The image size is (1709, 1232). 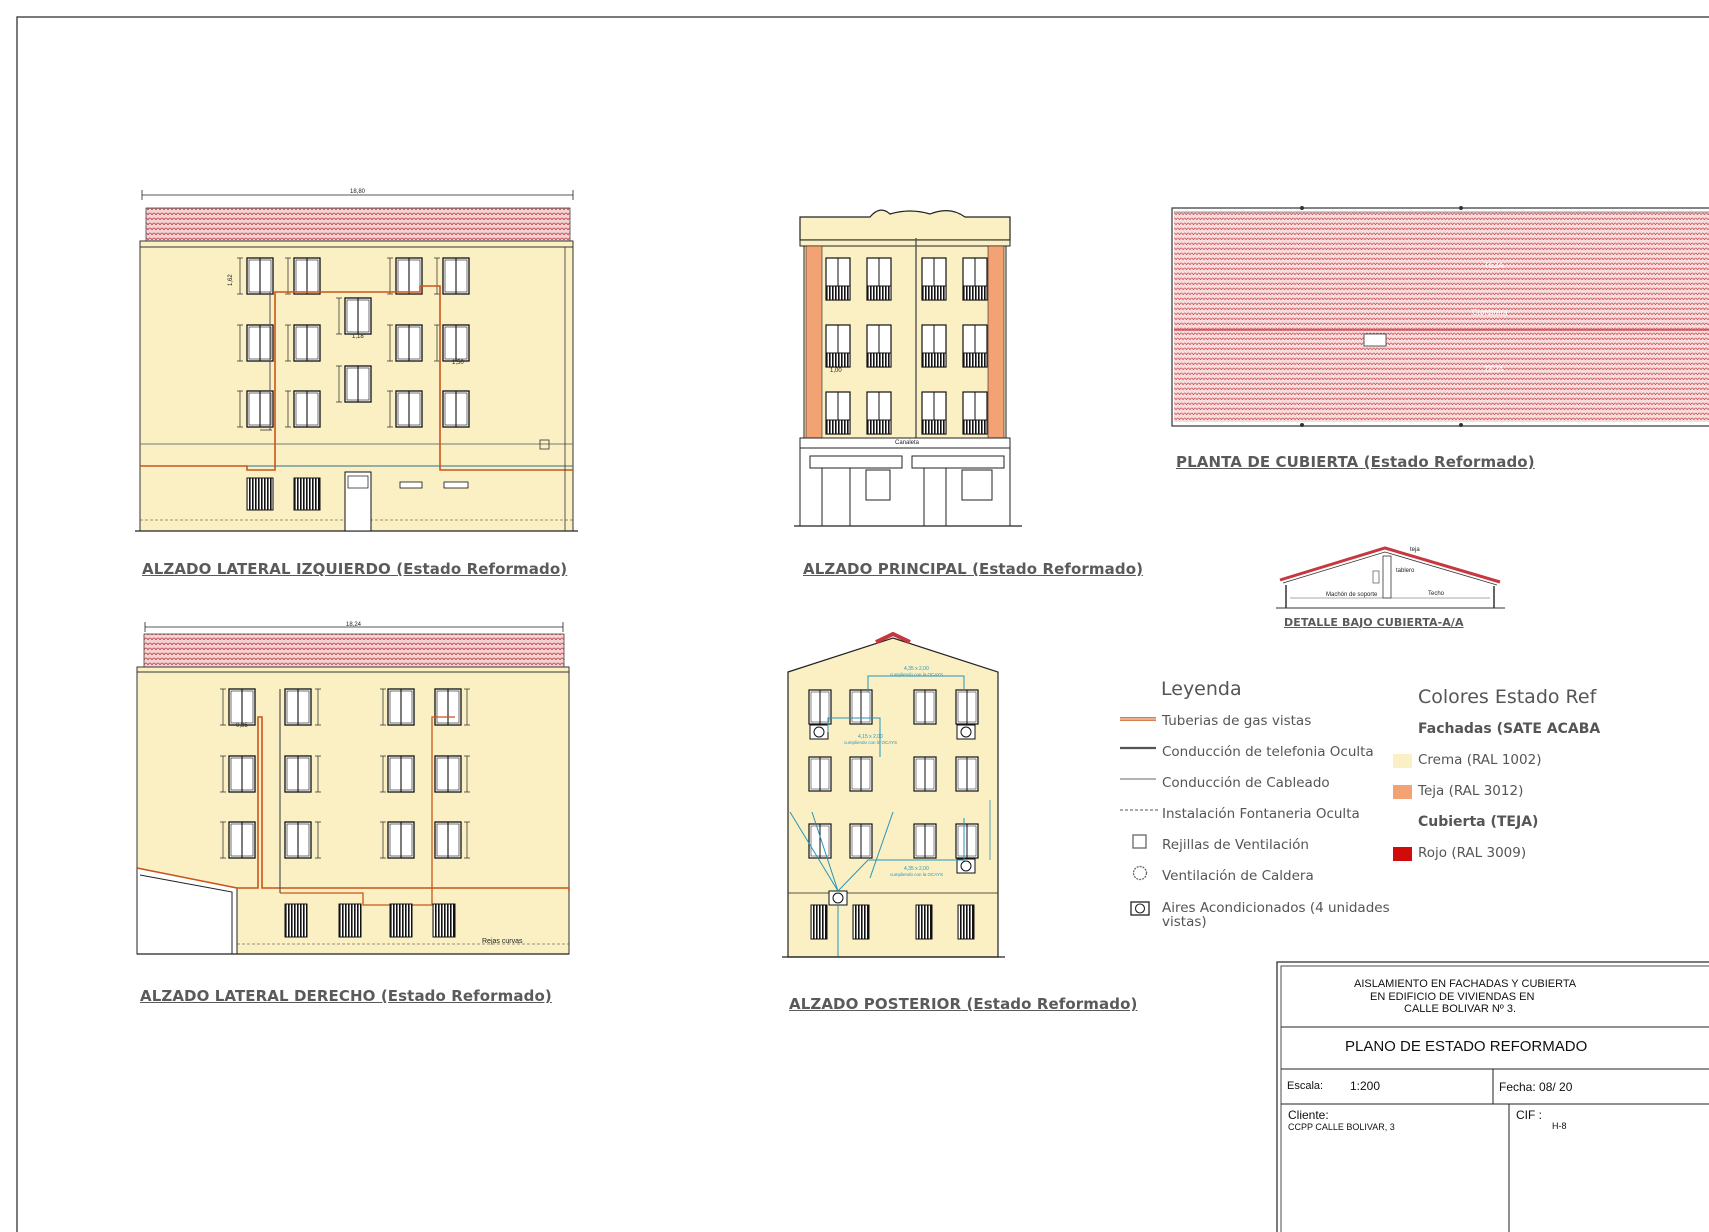 I want to click on left-elevation-title-status: (Estado Reformado), so click(x=482, y=569).